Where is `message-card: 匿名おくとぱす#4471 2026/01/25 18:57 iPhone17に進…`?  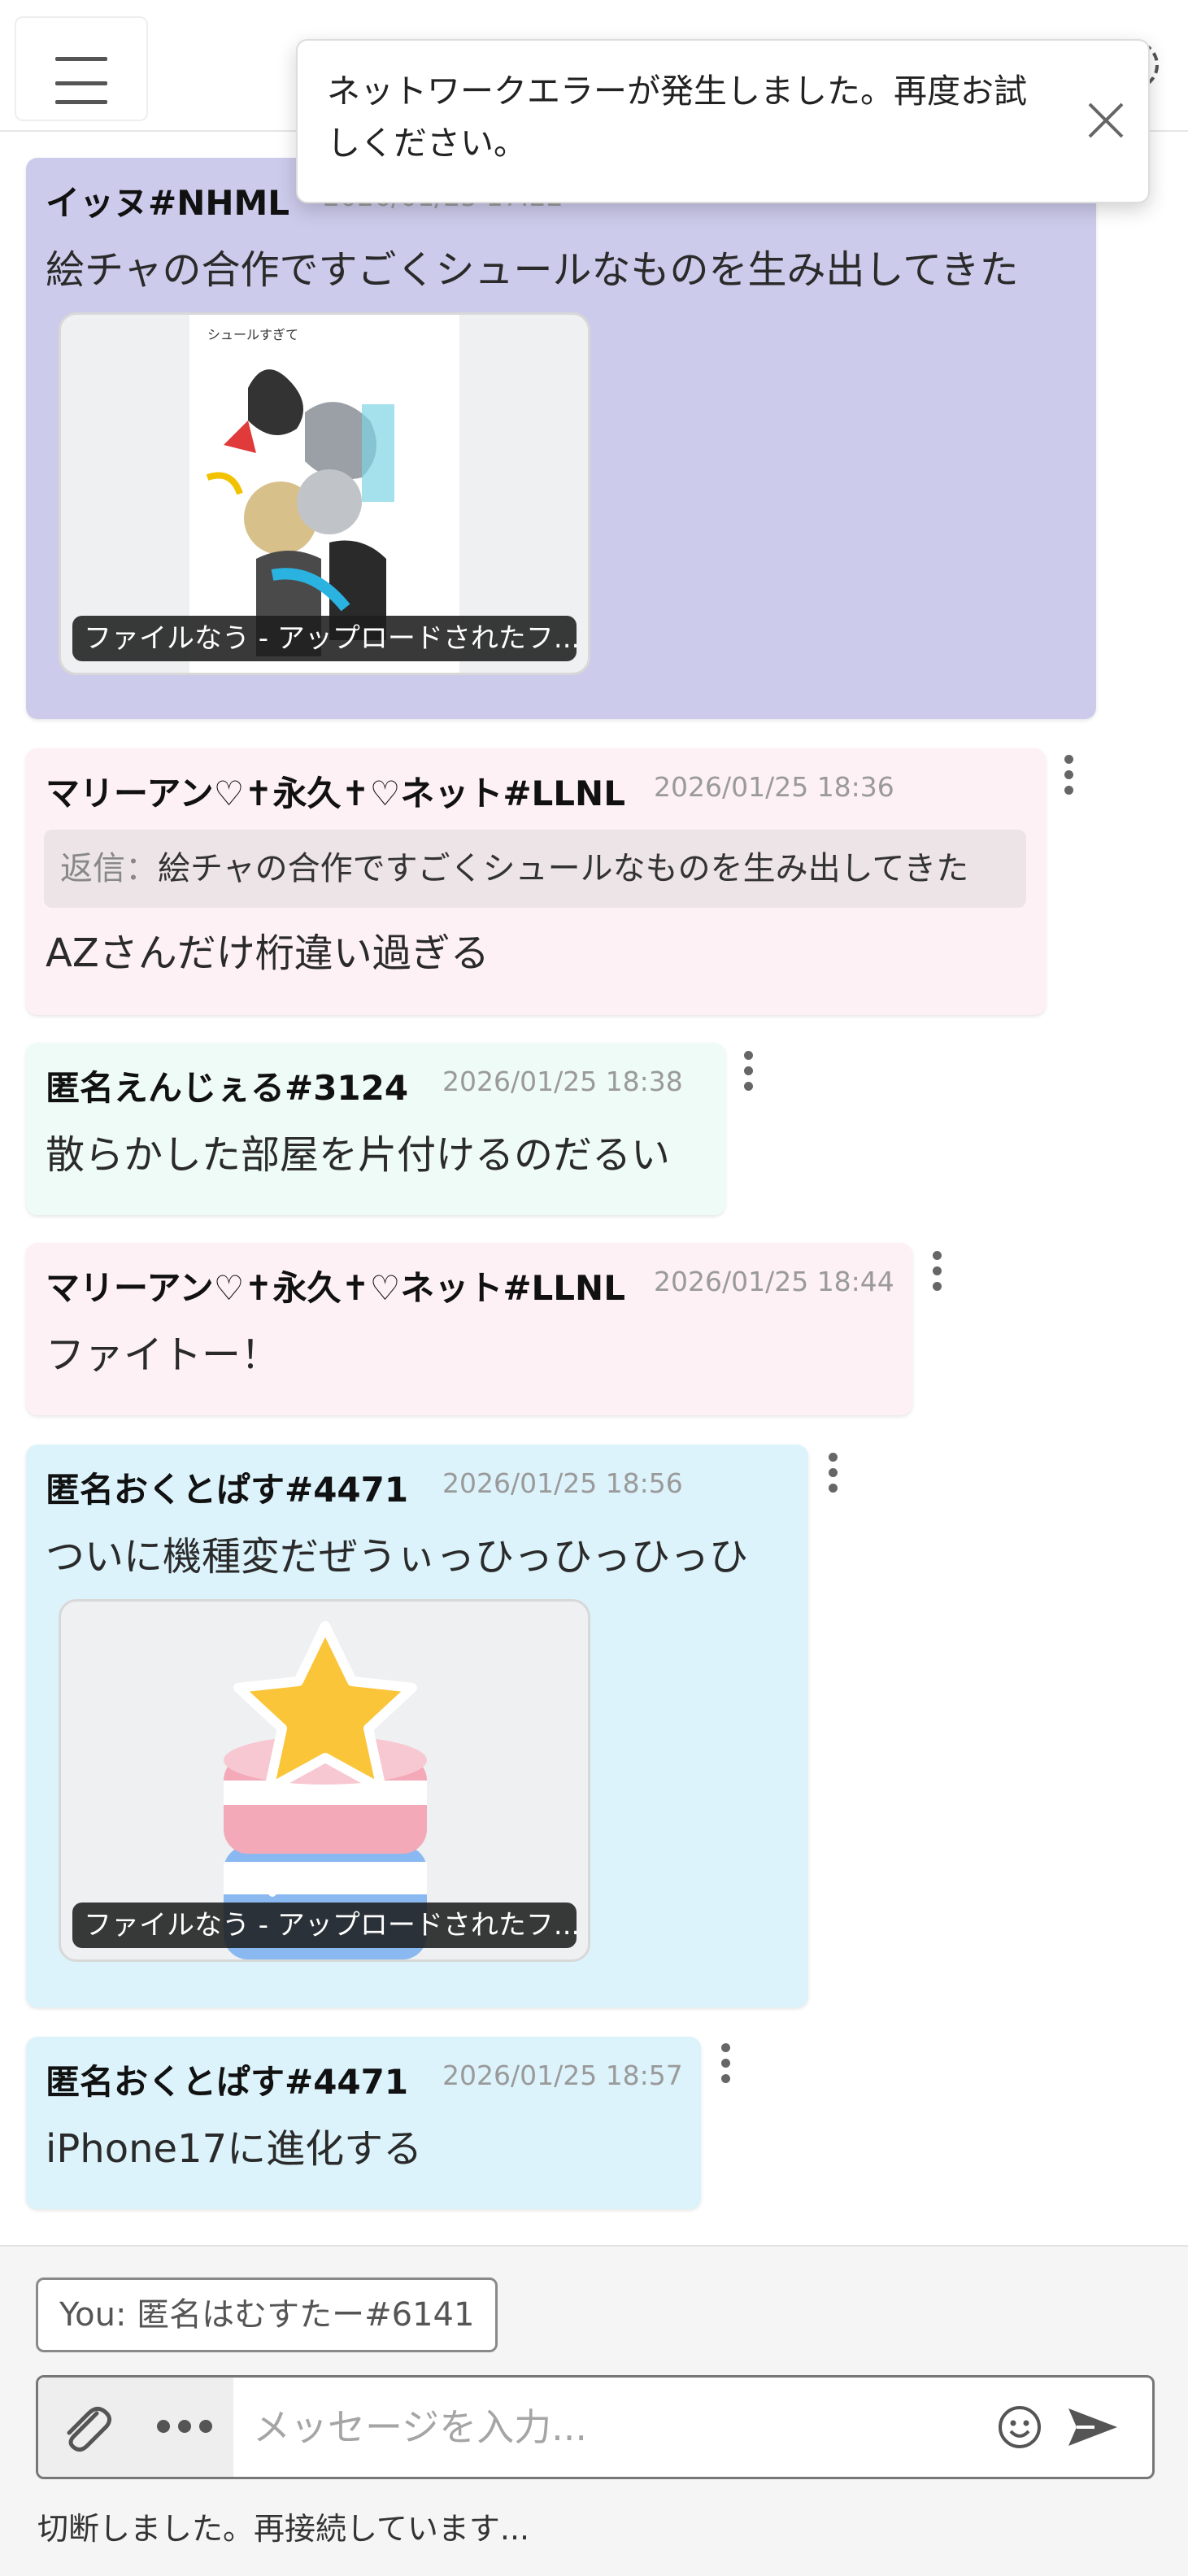 message-card: 匿名おくとぱす#4471 2026/01/25 18:57 iPhone17に進… is located at coordinates (363, 2123).